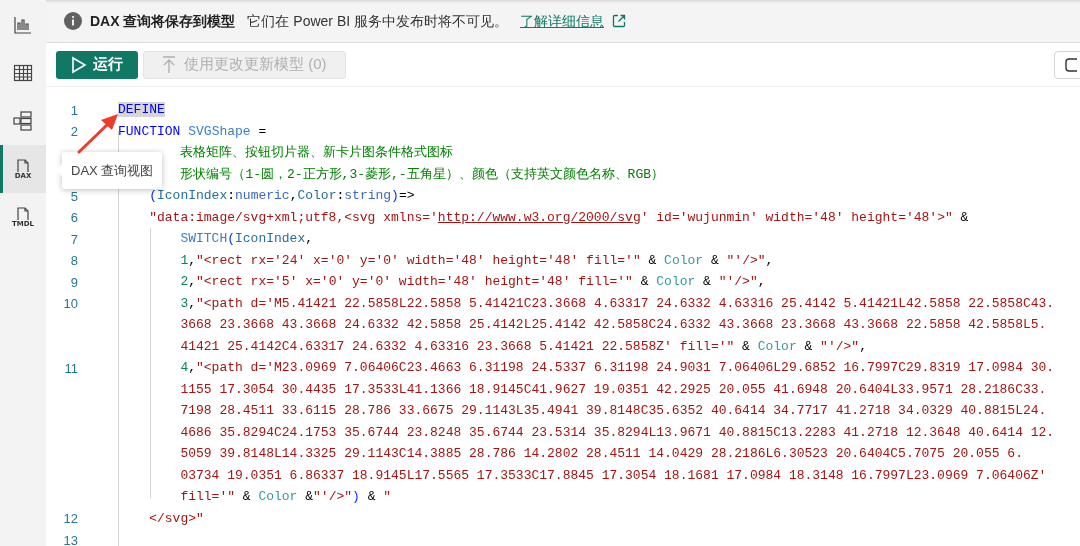  I want to click on code-line: 1155 17.3054 30.4435 17.3533L41.1366 18.9145C41.9627 19.0351 42.2925 20.055 41.6948 20.6404L33.9571 28.2186C33., so click(613, 389).